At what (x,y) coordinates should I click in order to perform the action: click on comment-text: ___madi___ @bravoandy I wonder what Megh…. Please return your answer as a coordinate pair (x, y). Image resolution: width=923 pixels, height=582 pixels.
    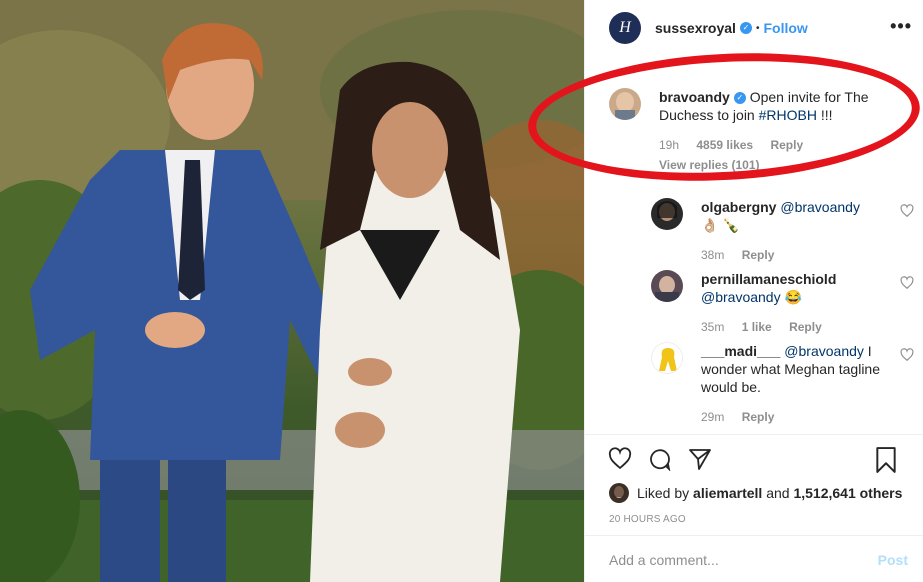
    Looking at the image, I should click on (791, 369).